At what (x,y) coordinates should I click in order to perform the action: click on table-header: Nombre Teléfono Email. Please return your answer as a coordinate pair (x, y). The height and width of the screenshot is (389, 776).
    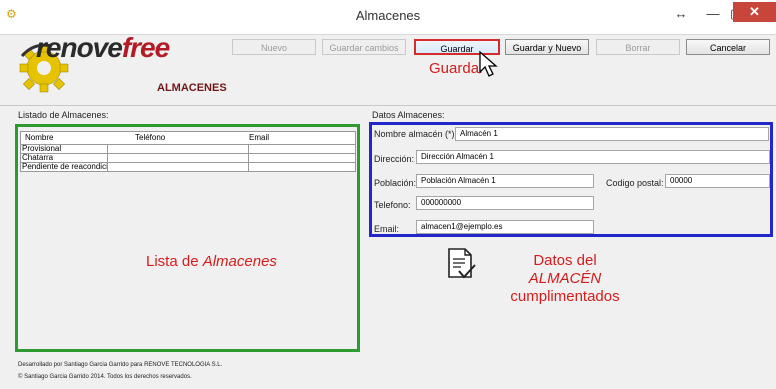
    Looking at the image, I should click on (188, 138).